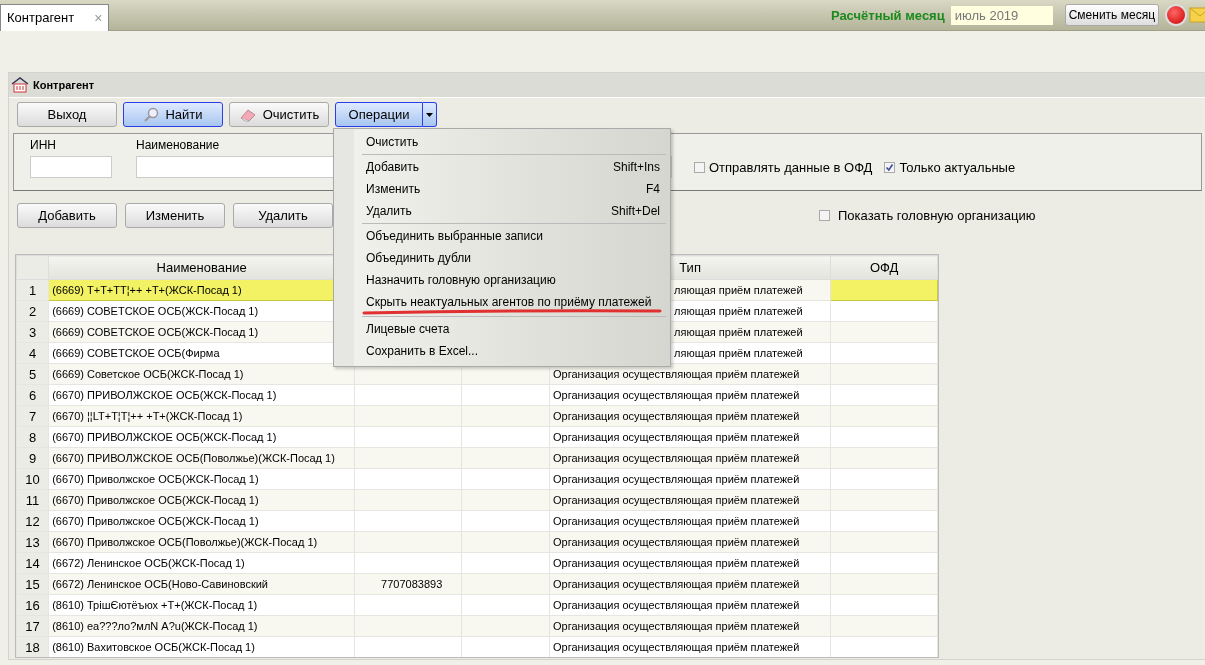 The width and height of the screenshot is (1205, 665). What do you see at coordinates (32, 563) in the screenshot?
I see `row-number: 14` at bounding box center [32, 563].